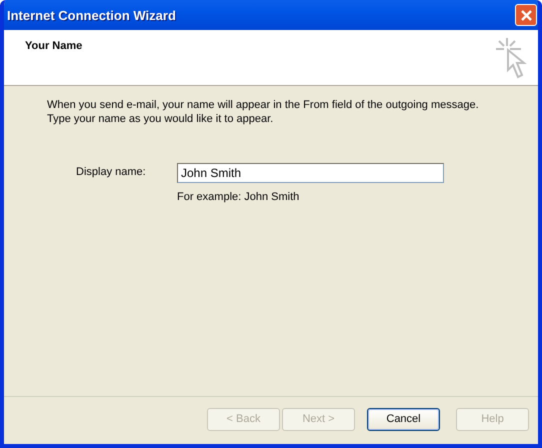  What do you see at coordinates (111, 172) in the screenshot?
I see `field-label: Display name:` at bounding box center [111, 172].